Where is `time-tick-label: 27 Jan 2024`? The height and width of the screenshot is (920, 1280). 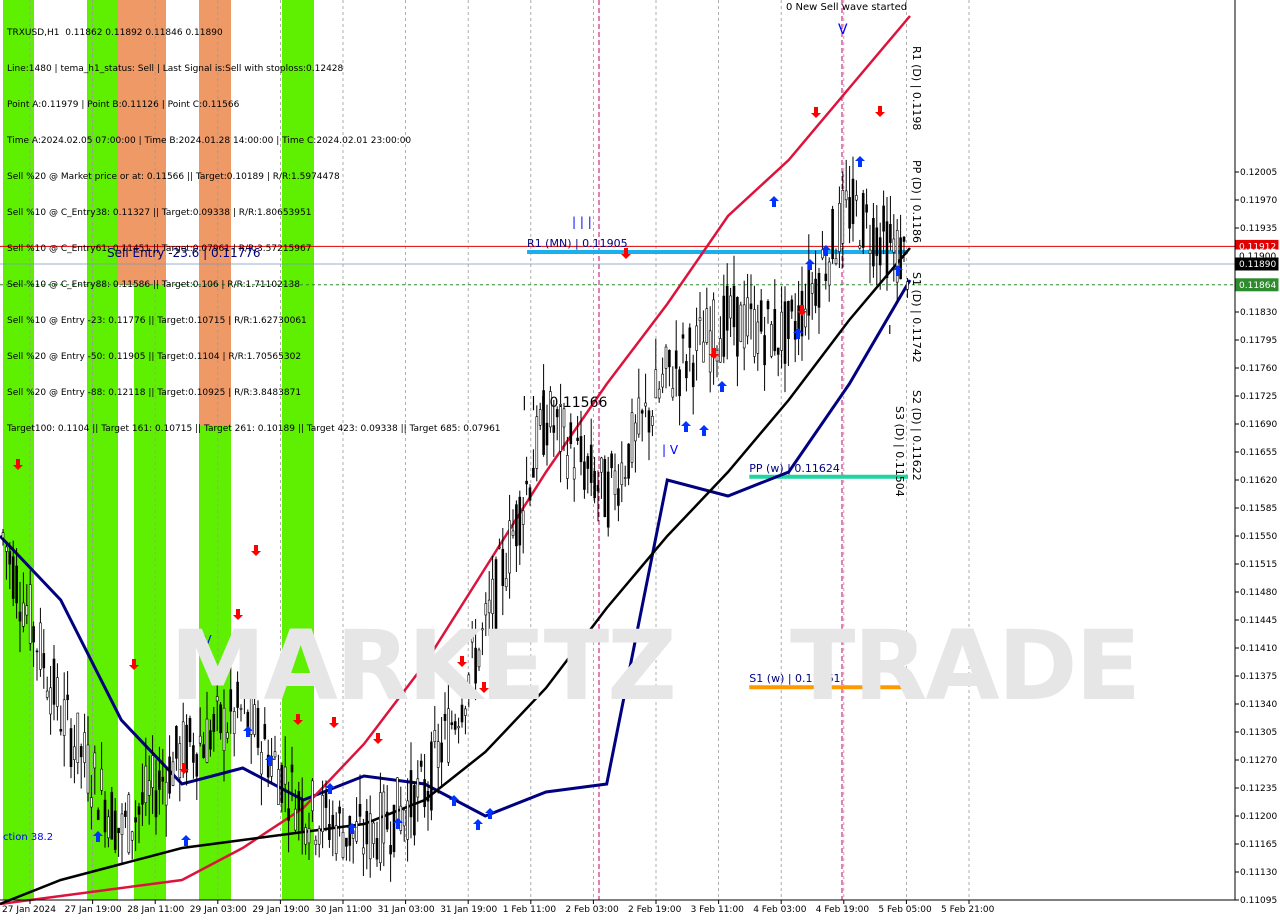 time-tick-label: 27 Jan 2024 is located at coordinates (29, 910).